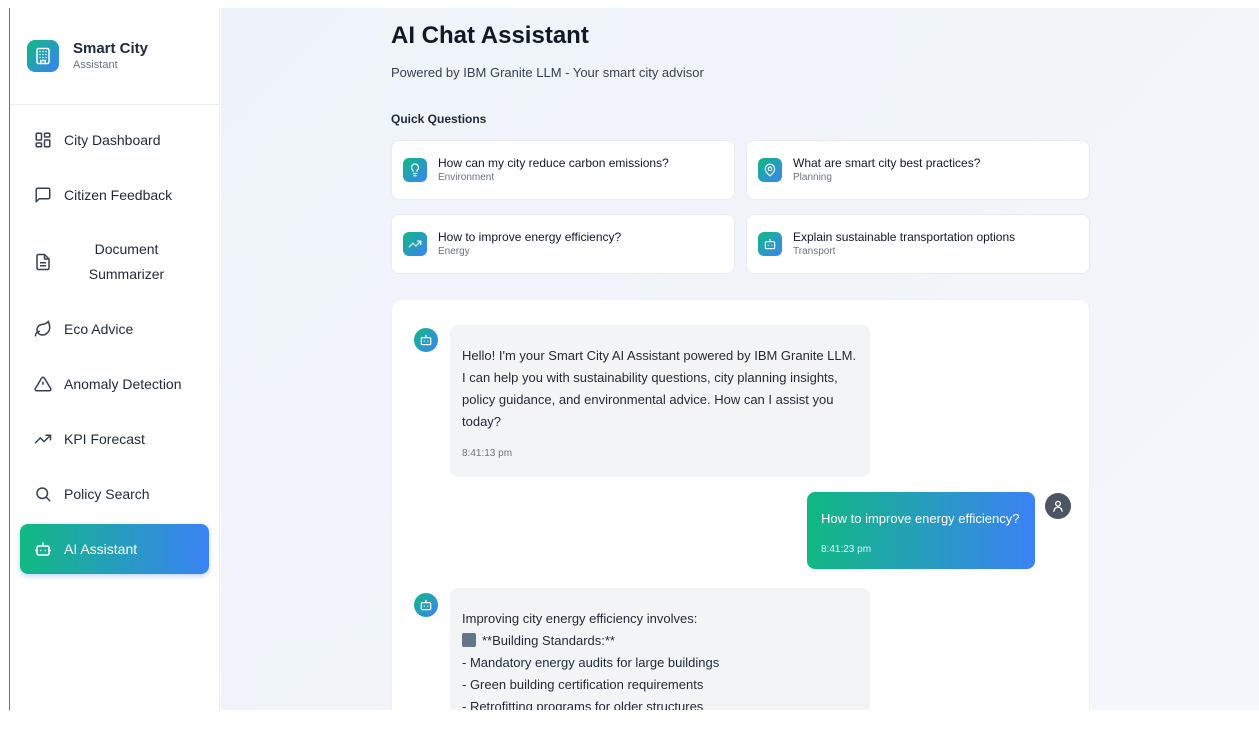  Describe the element at coordinates (43, 384) in the screenshot. I see `warning-icon` at that location.